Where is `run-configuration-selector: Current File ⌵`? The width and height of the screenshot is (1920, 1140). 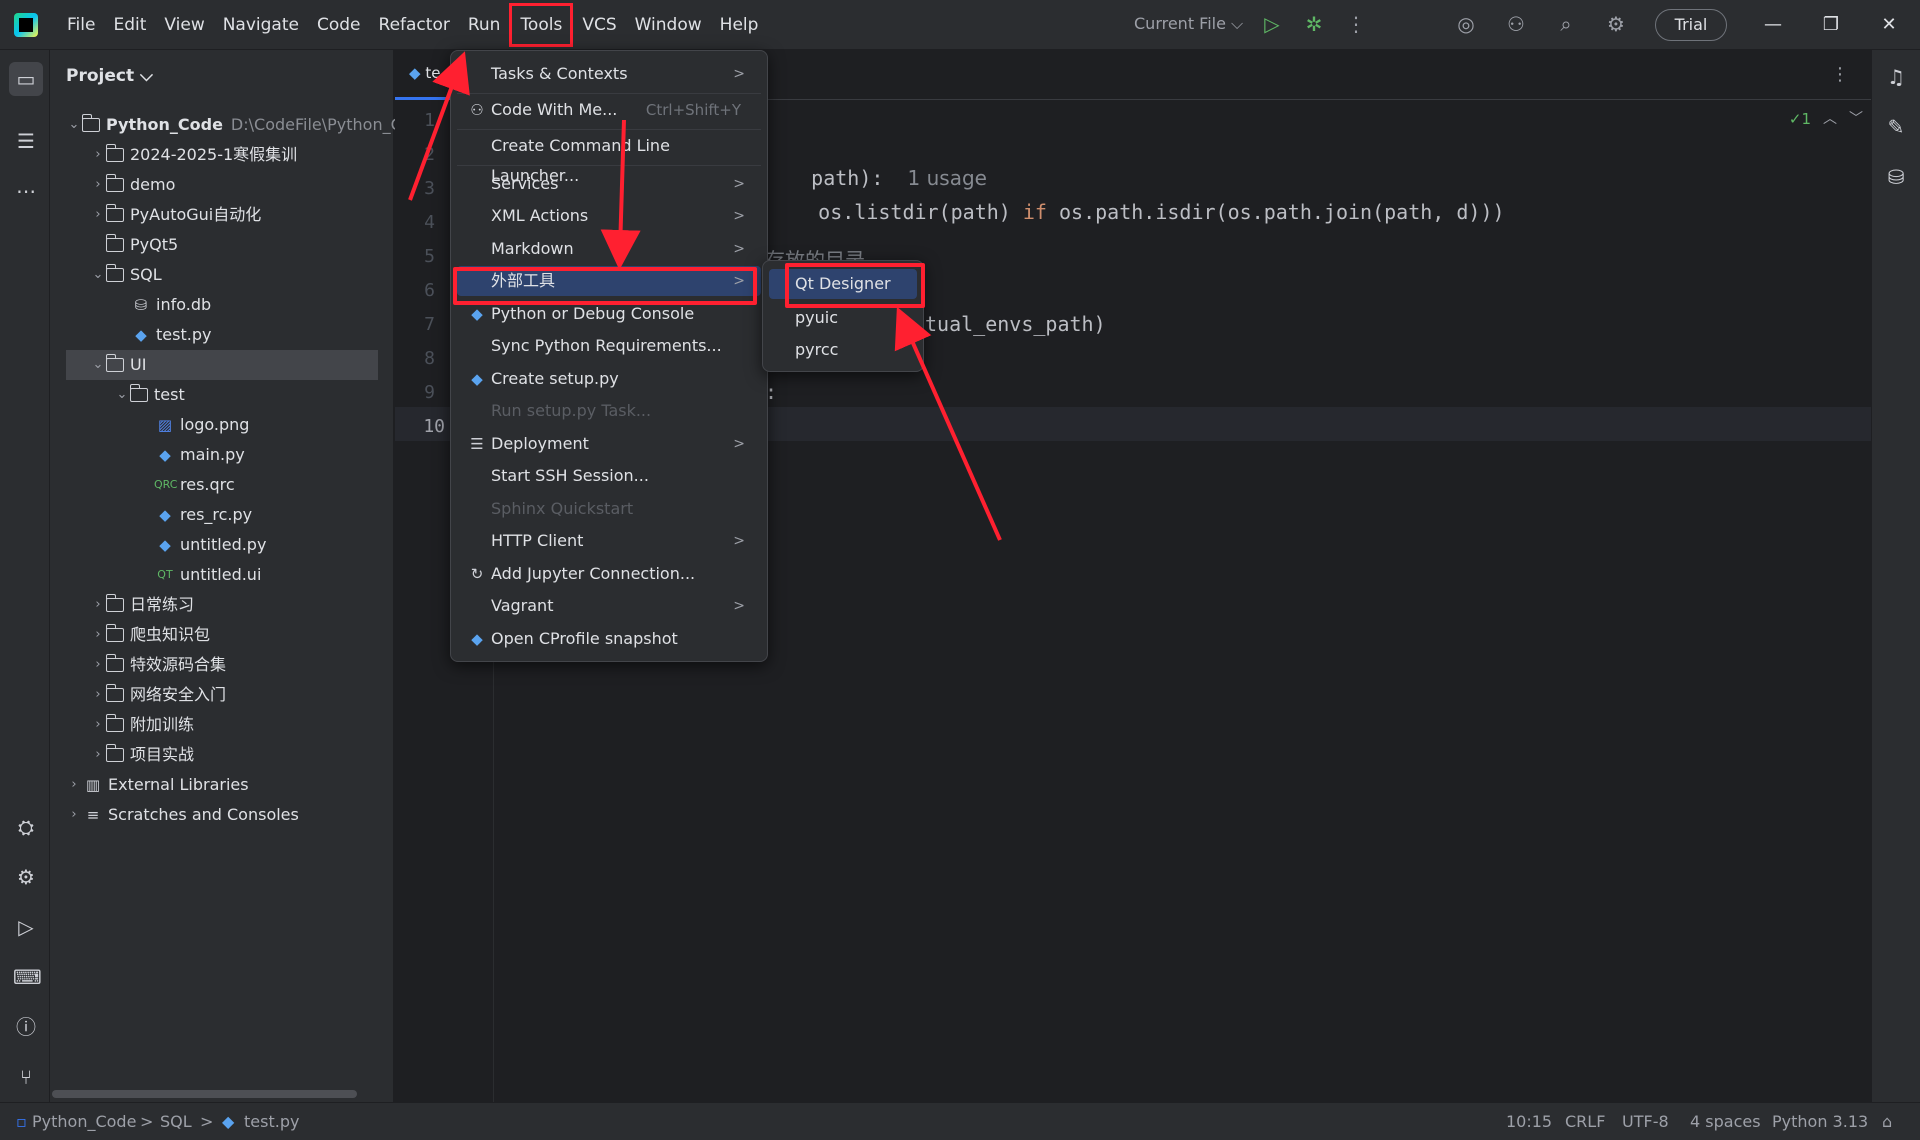 run-configuration-selector: Current File ⌵ is located at coordinates (1188, 24).